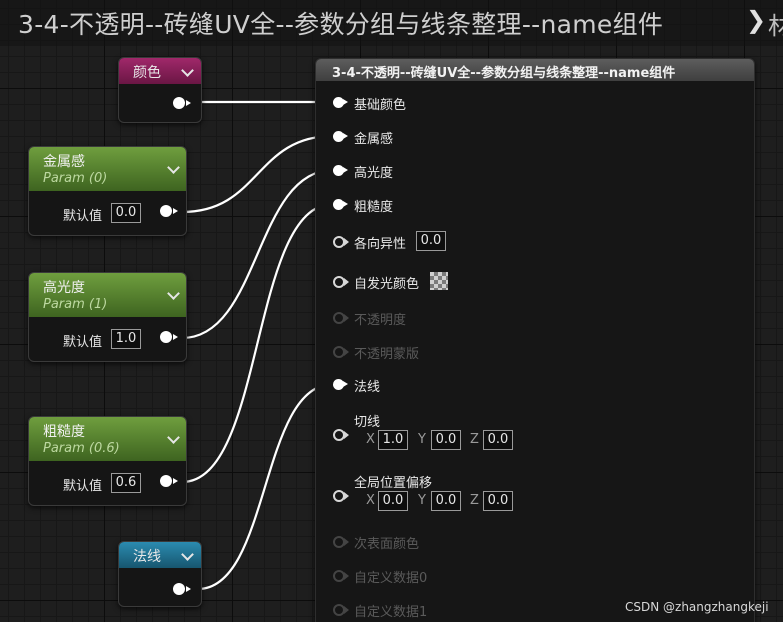 This screenshot has height=622, width=783. I want to click on normal-parameter-header: 法线, so click(160, 555).